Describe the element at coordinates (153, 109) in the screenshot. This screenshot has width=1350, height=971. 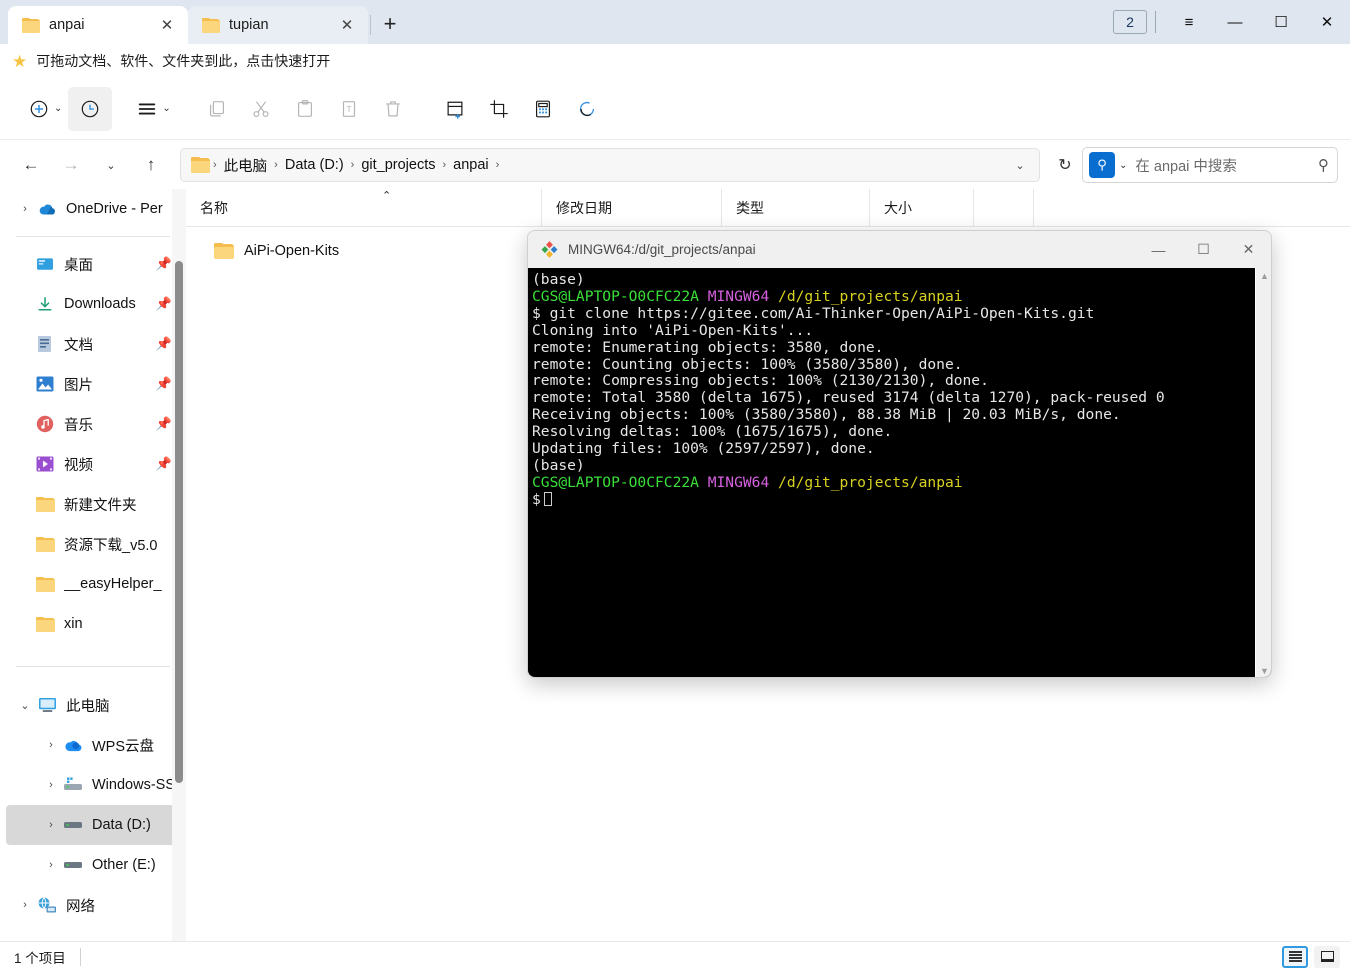
I see `sort-view-button: ⌄` at that location.